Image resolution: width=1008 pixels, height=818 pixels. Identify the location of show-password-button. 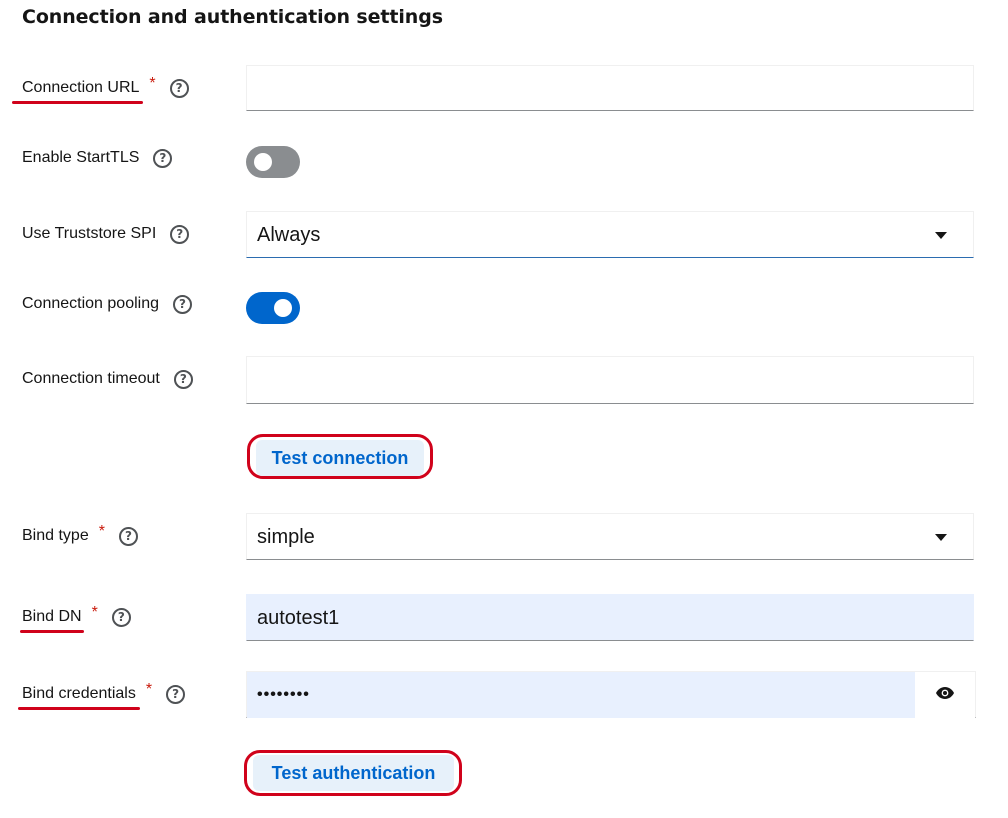
(945, 695).